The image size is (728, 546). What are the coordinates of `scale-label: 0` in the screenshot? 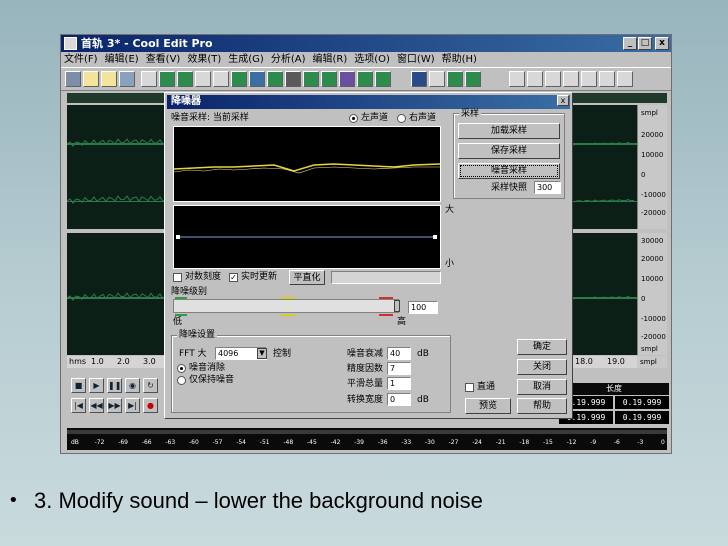 It's located at (643, 175).